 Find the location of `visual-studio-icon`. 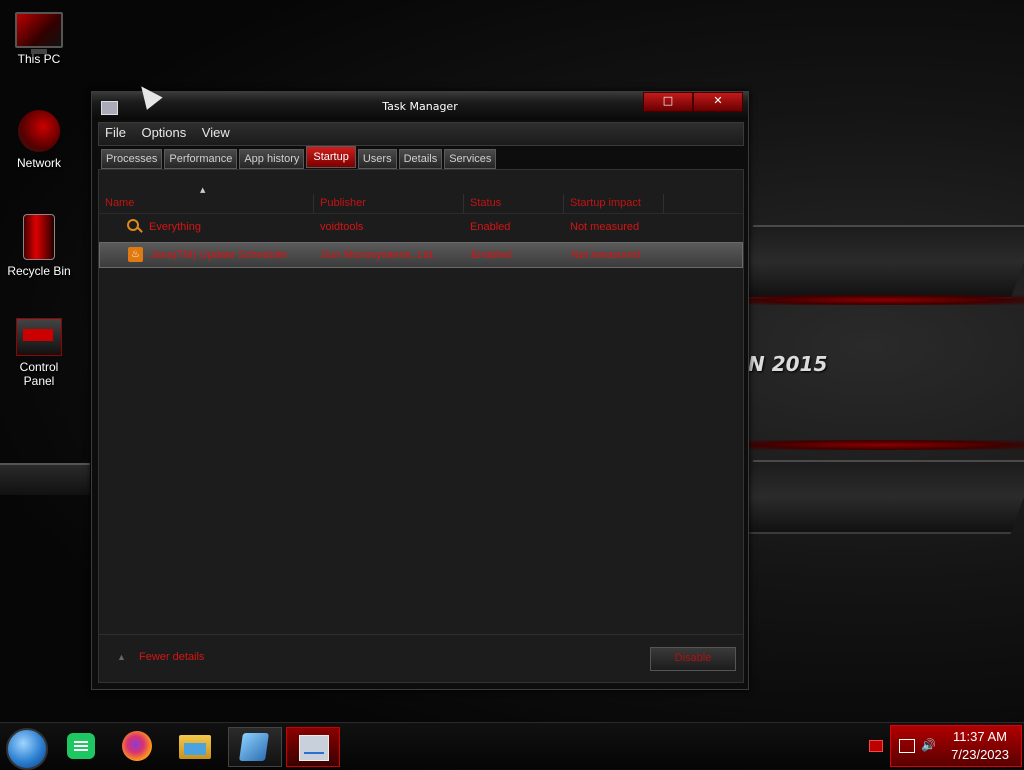

visual-studio-icon is located at coordinates (254, 747).